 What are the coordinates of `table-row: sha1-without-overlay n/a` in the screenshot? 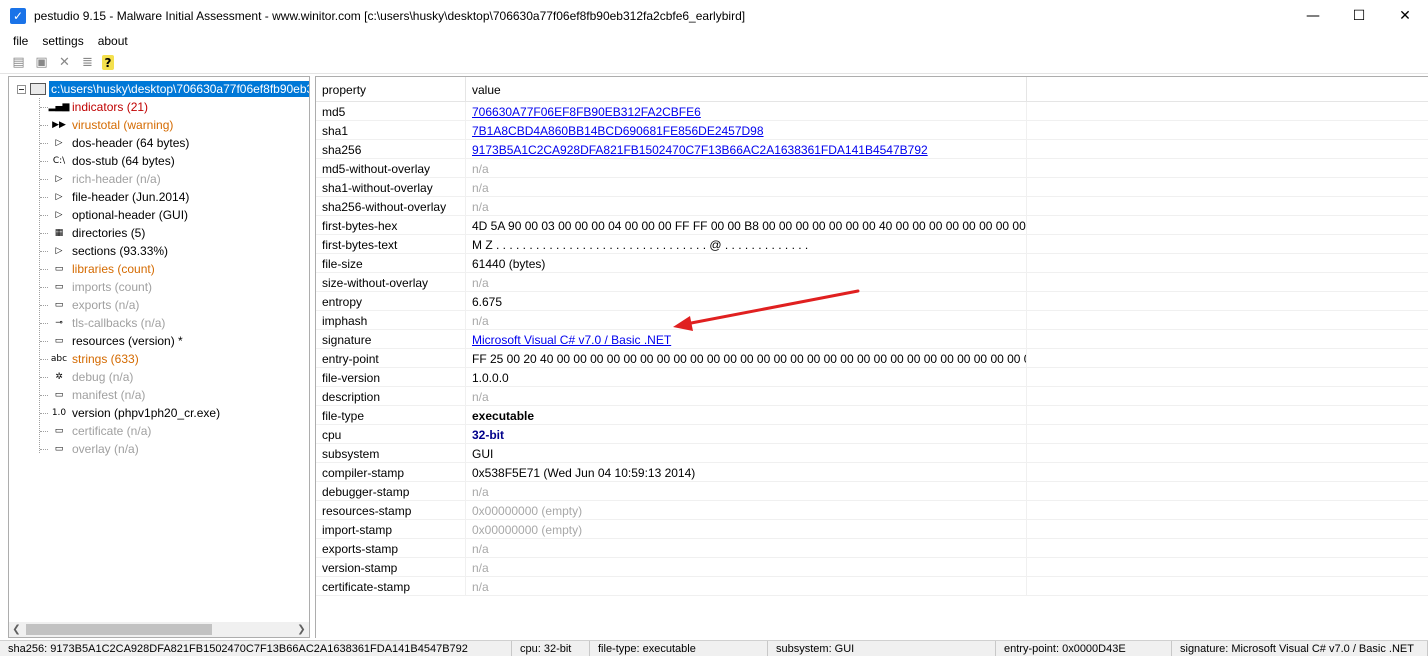 It's located at (872, 187).